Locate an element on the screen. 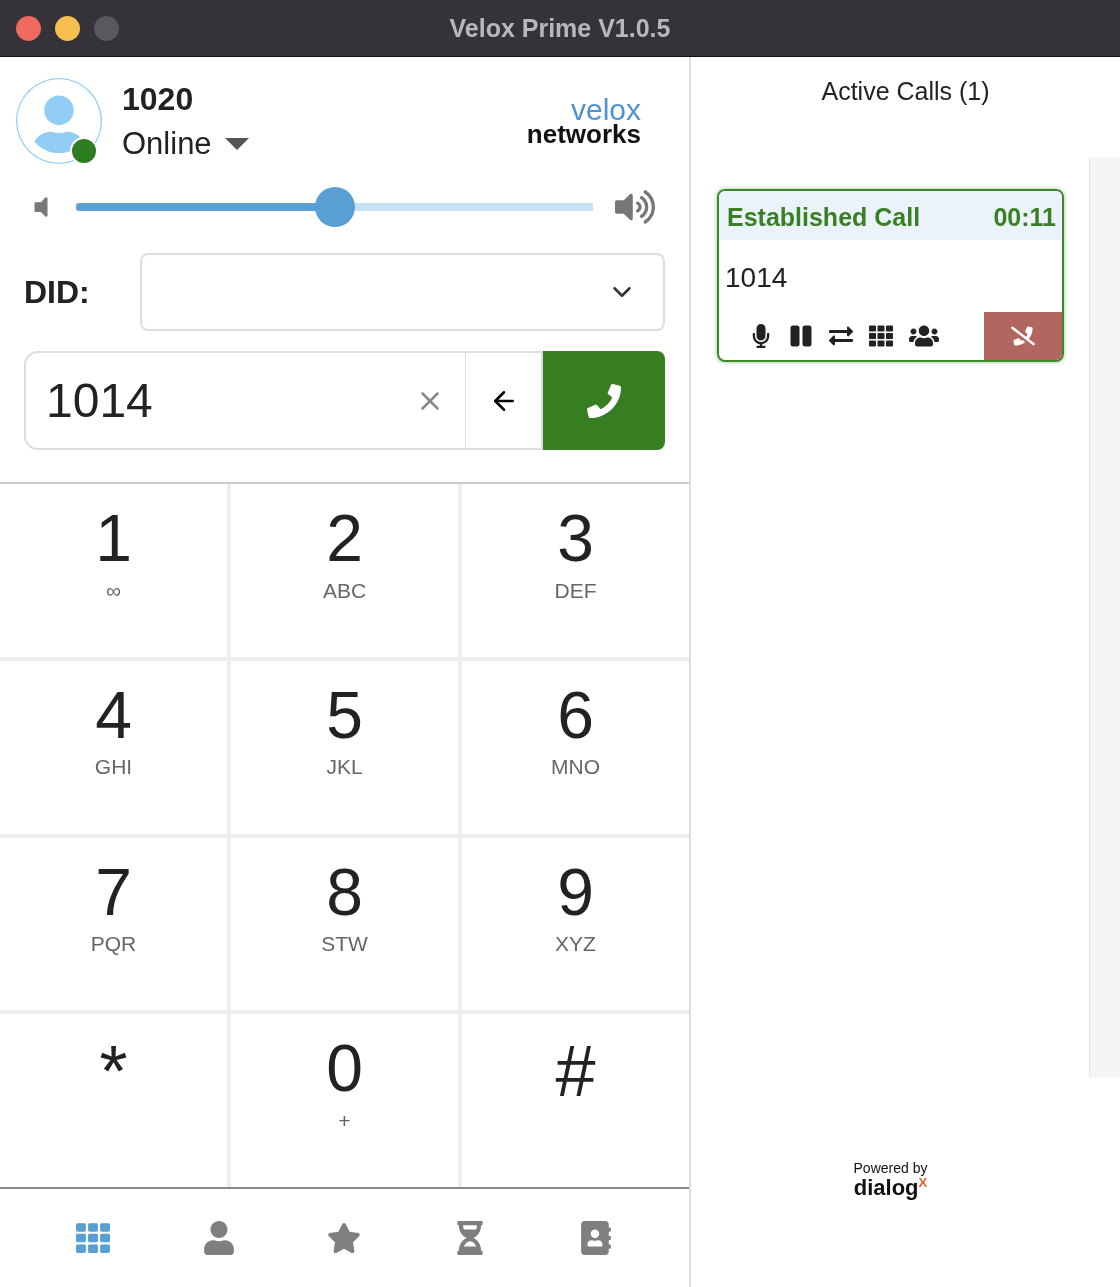 The width and height of the screenshot is (1120, 1287). keypad-key: 6 MNO is located at coordinates (575, 747).